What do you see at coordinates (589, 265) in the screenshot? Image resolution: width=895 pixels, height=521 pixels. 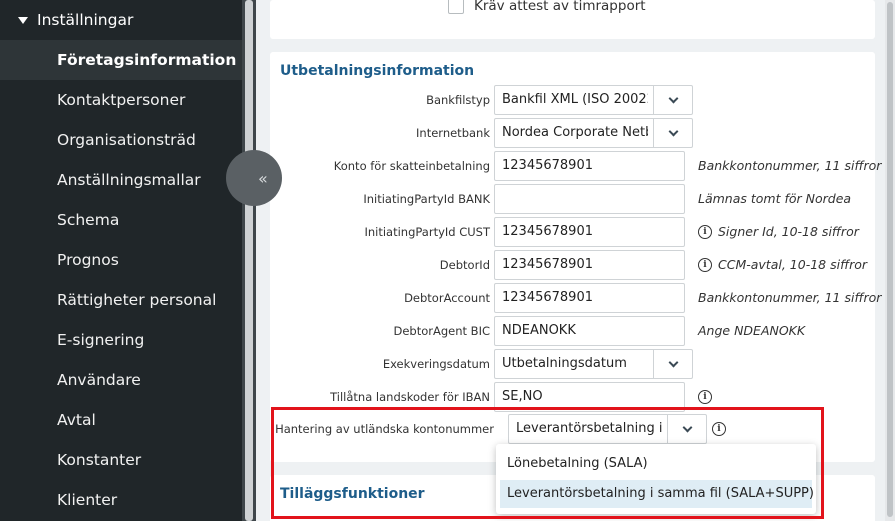 I see `debtor-id-input: 12345678901` at bounding box center [589, 265].